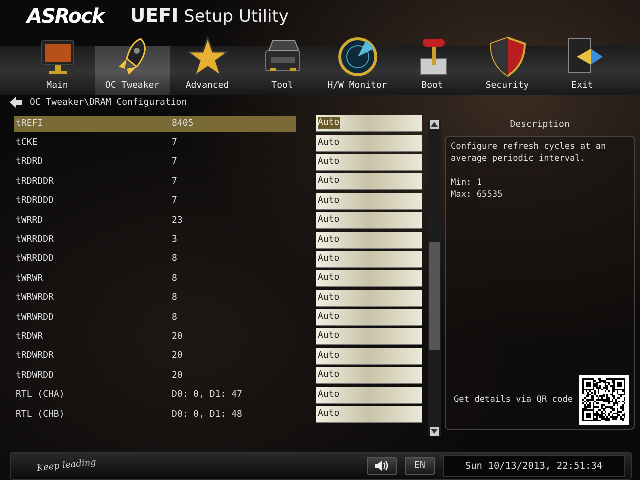  Describe the element at coordinates (155, 220) in the screenshot. I see `setting-item: tWRRD 23` at that location.